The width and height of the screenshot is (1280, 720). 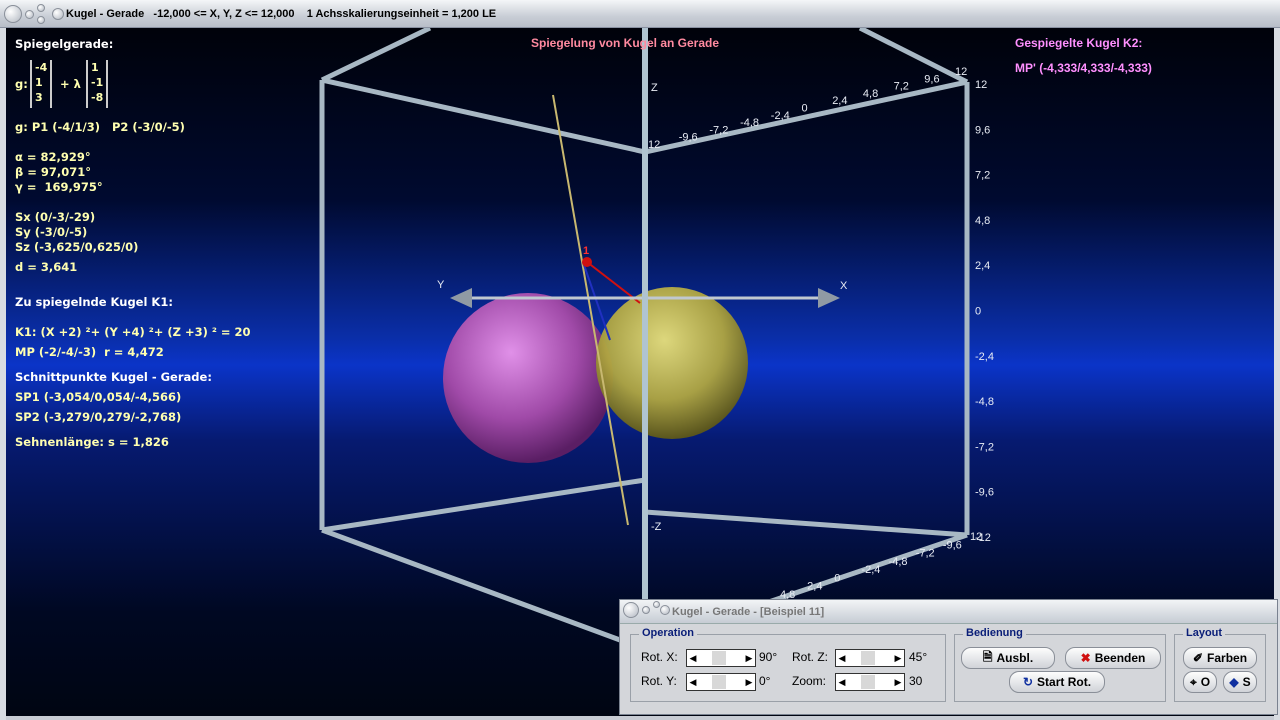 What do you see at coordinates (77, 247) in the screenshot?
I see `trace-sz: Sz (-3,625/0,625/0)` at bounding box center [77, 247].